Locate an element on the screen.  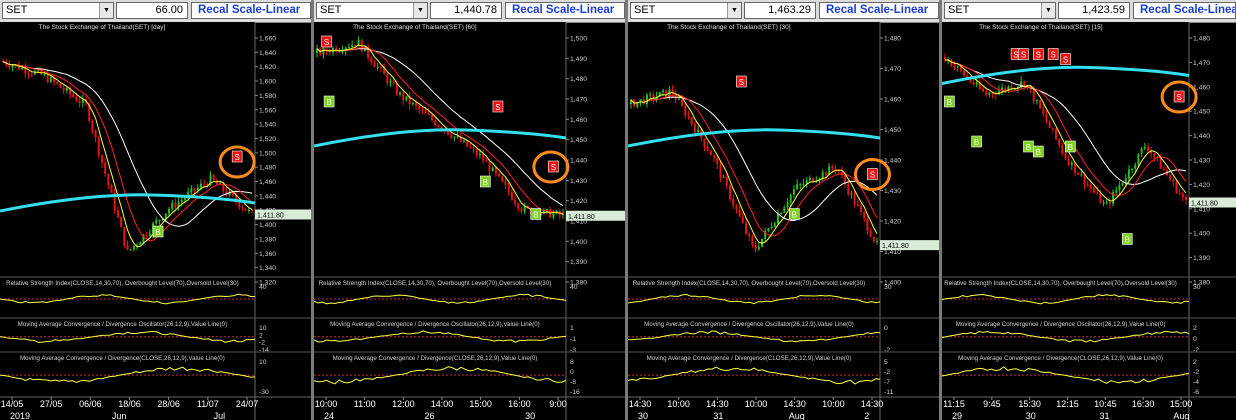
price-tick-label: 1,450 is located at coordinates (892, 130).